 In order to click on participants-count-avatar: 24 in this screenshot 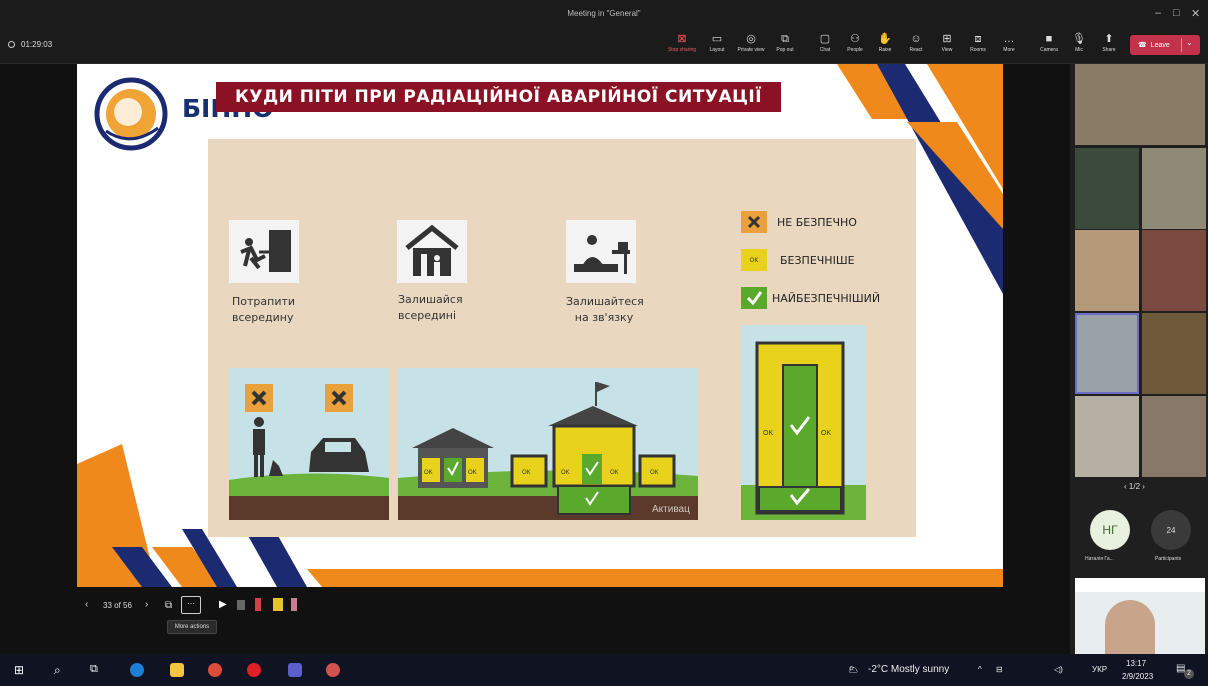, I will do `click(1171, 530)`.